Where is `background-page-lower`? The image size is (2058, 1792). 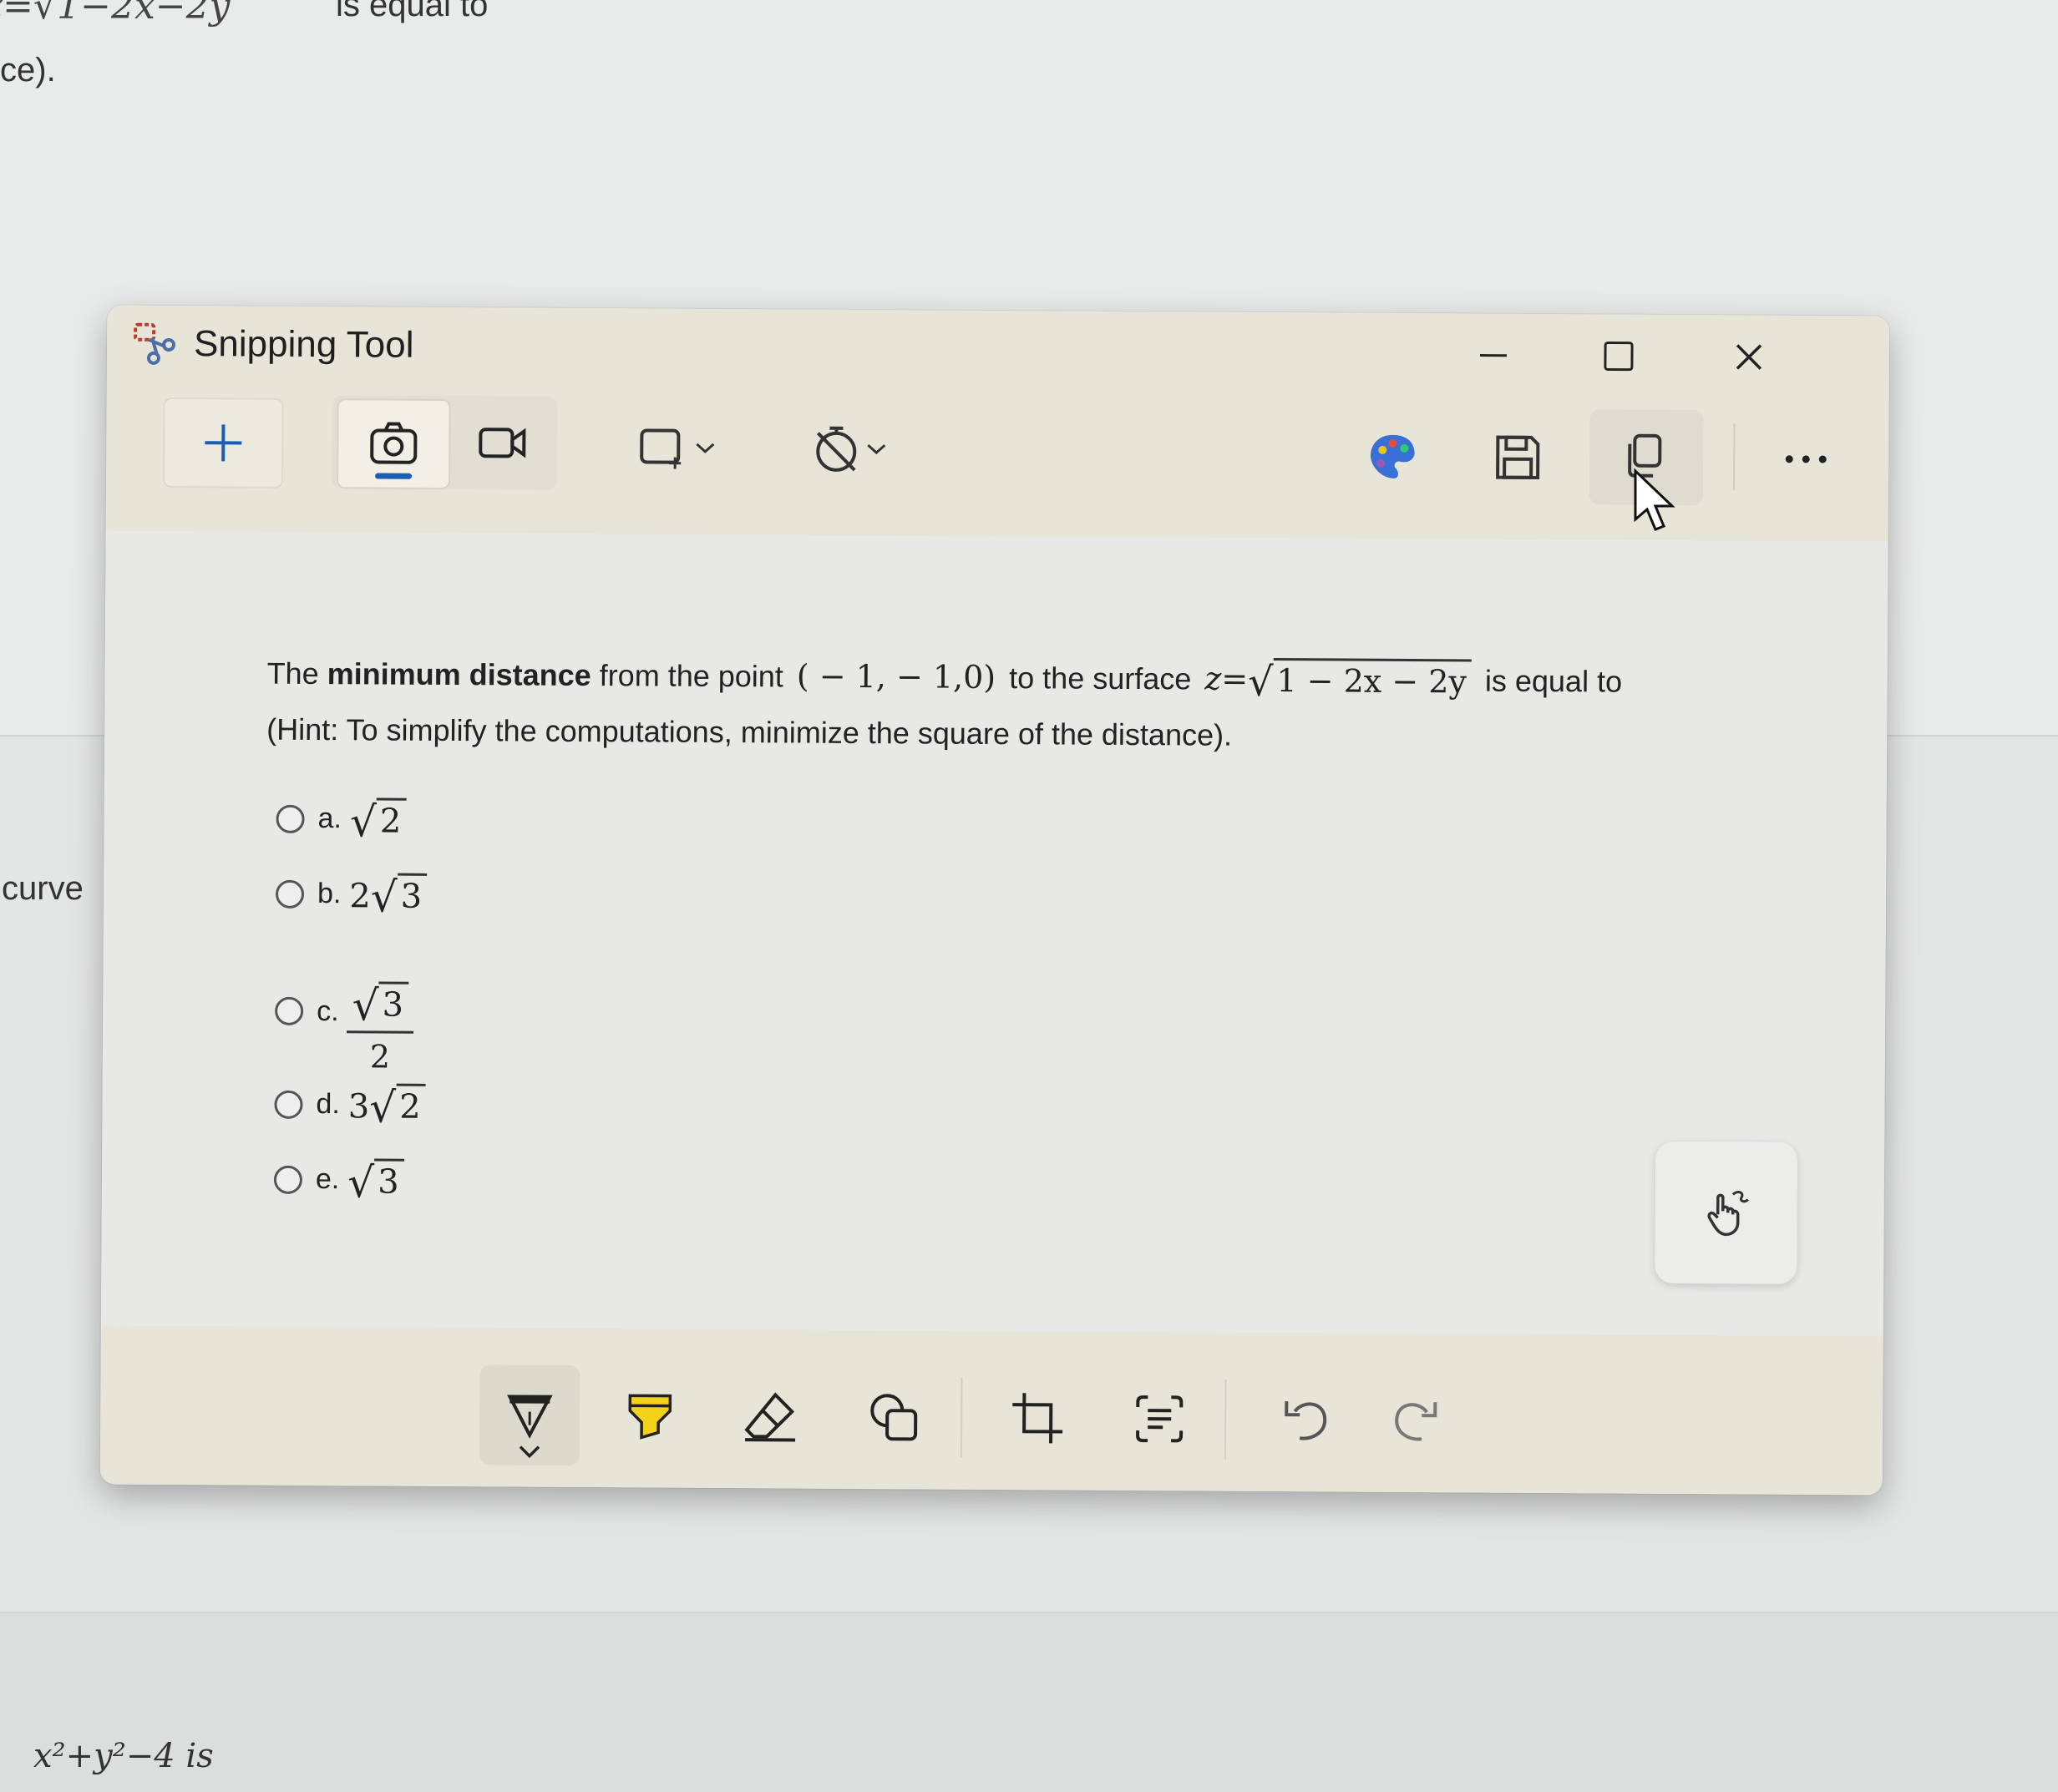
background-page-lower is located at coordinates (1029, 1702).